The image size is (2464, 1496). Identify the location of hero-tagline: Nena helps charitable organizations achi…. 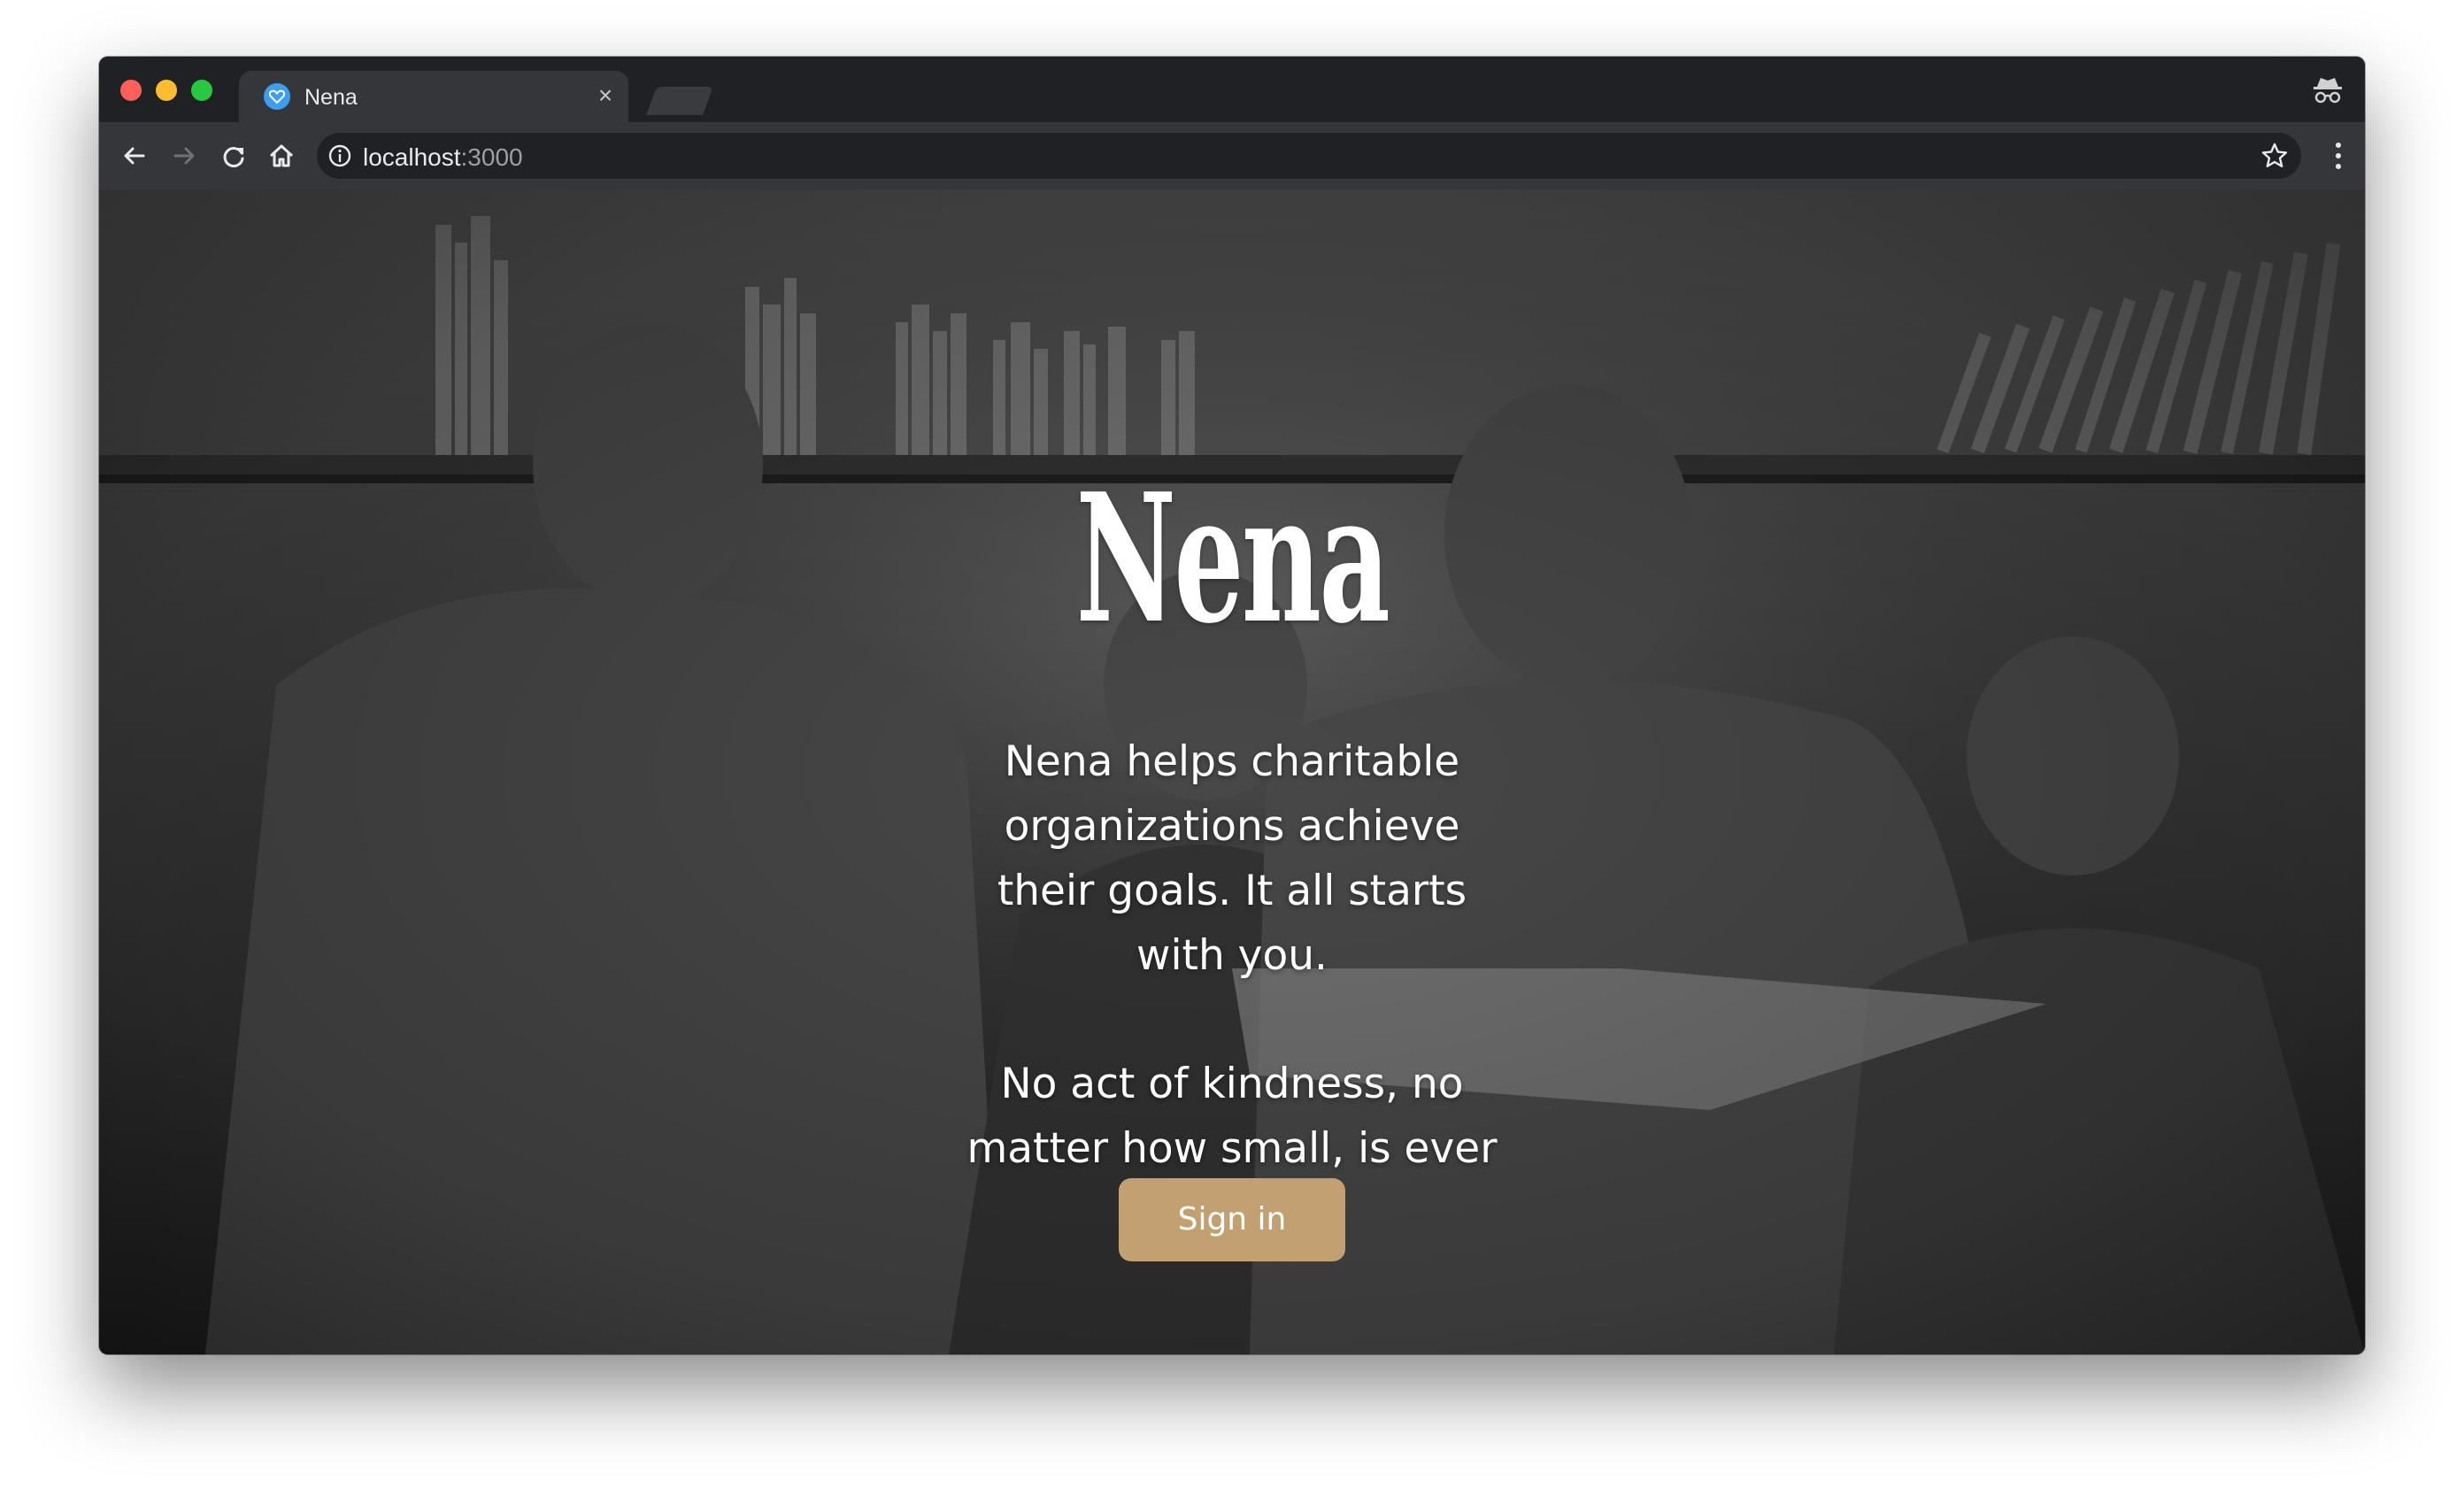
(1232, 987).